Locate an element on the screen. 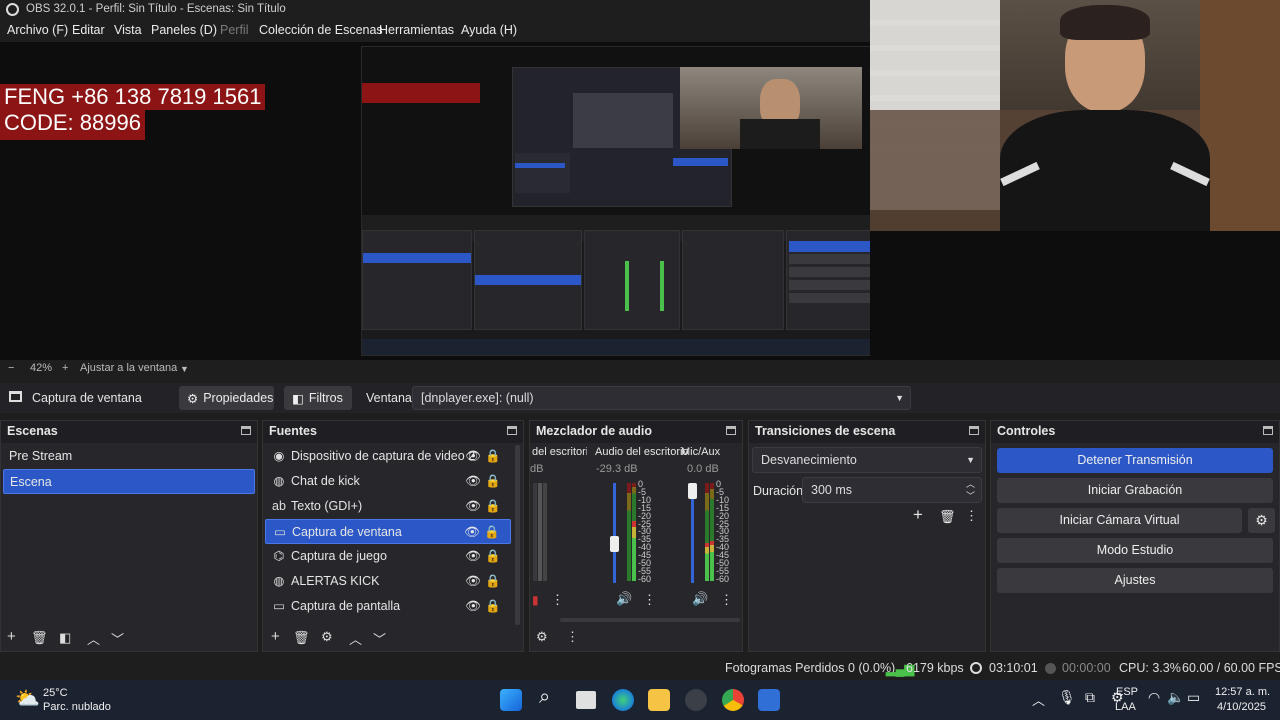 This screenshot has height=720, width=1280. menu-perfil: Perfil is located at coordinates (234, 30).